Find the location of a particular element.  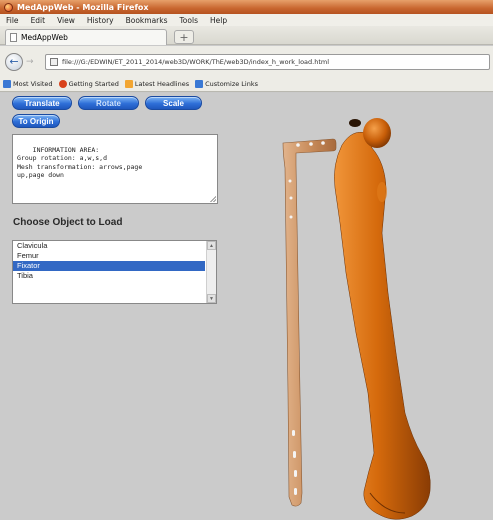

bookmark-label: Customize Links is located at coordinates (231, 84).